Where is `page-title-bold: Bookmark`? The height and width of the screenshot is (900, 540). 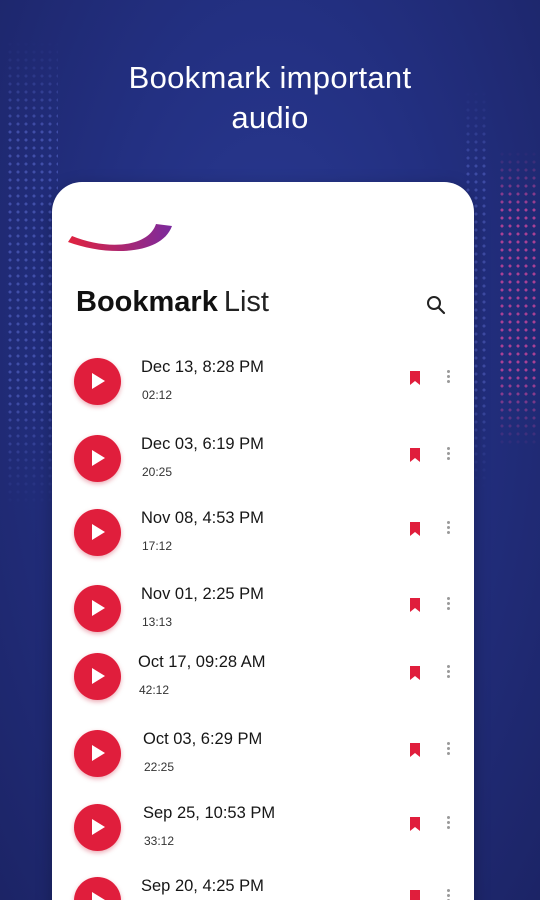
page-title-bold: Bookmark is located at coordinates (147, 302).